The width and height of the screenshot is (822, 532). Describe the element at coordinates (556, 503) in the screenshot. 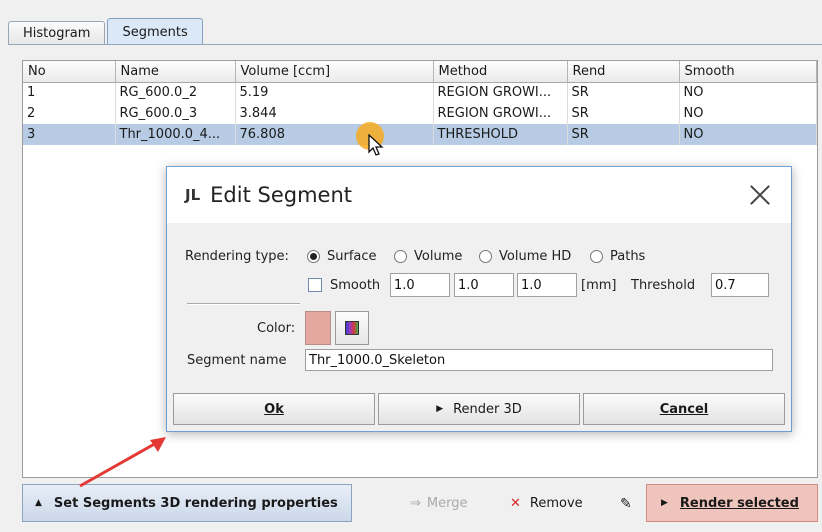

I see `remove-label: Remove` at that location.